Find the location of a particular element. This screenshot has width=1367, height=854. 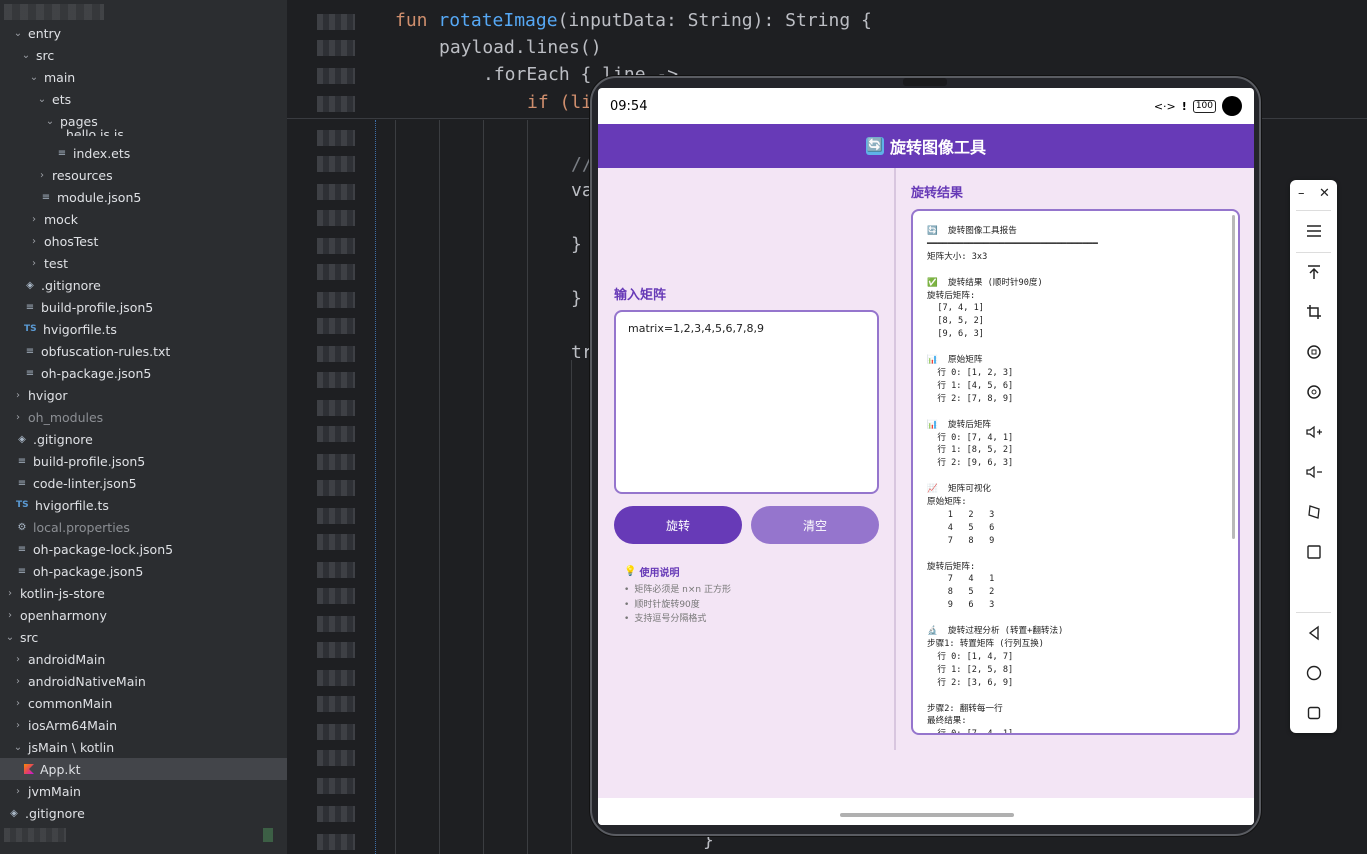

tree-item: › commonMain is located at coordinates (143, 703).